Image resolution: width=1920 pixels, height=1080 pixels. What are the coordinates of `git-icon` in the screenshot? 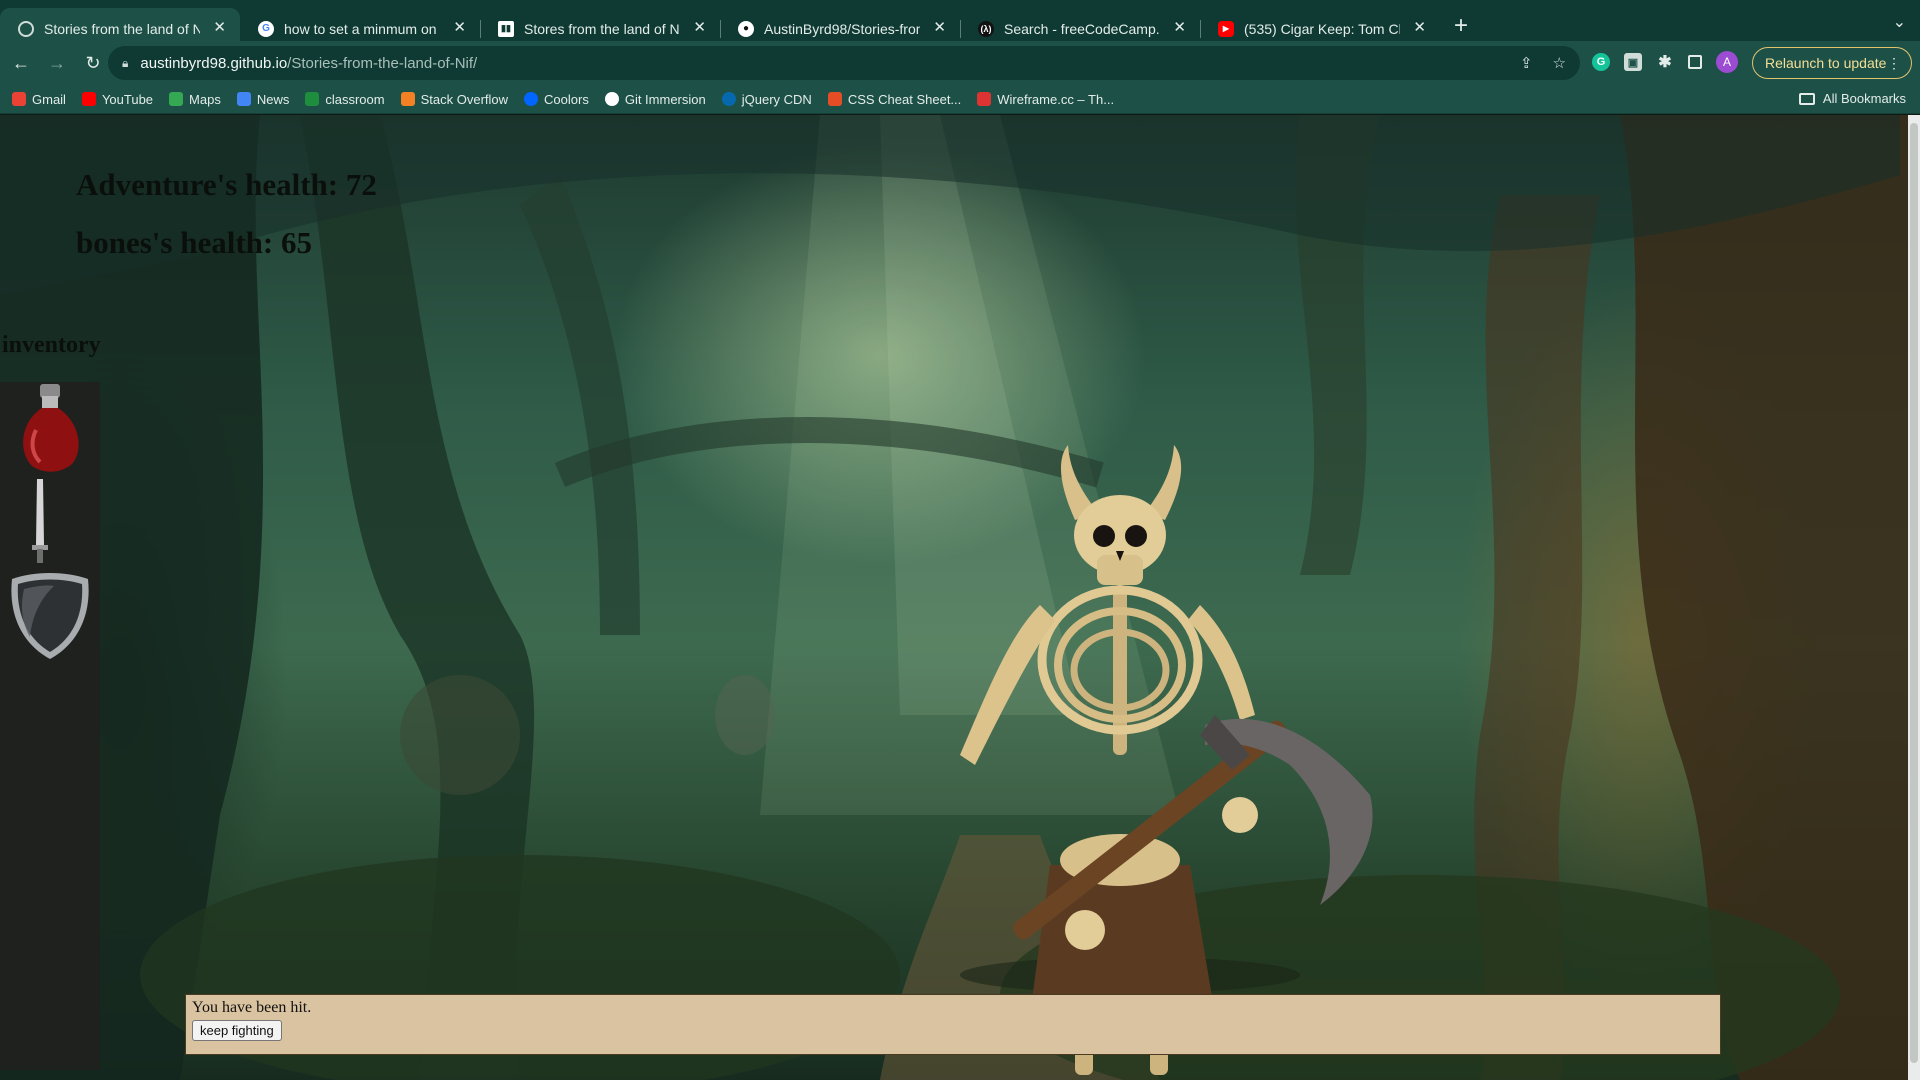 It's located at (611, 99).